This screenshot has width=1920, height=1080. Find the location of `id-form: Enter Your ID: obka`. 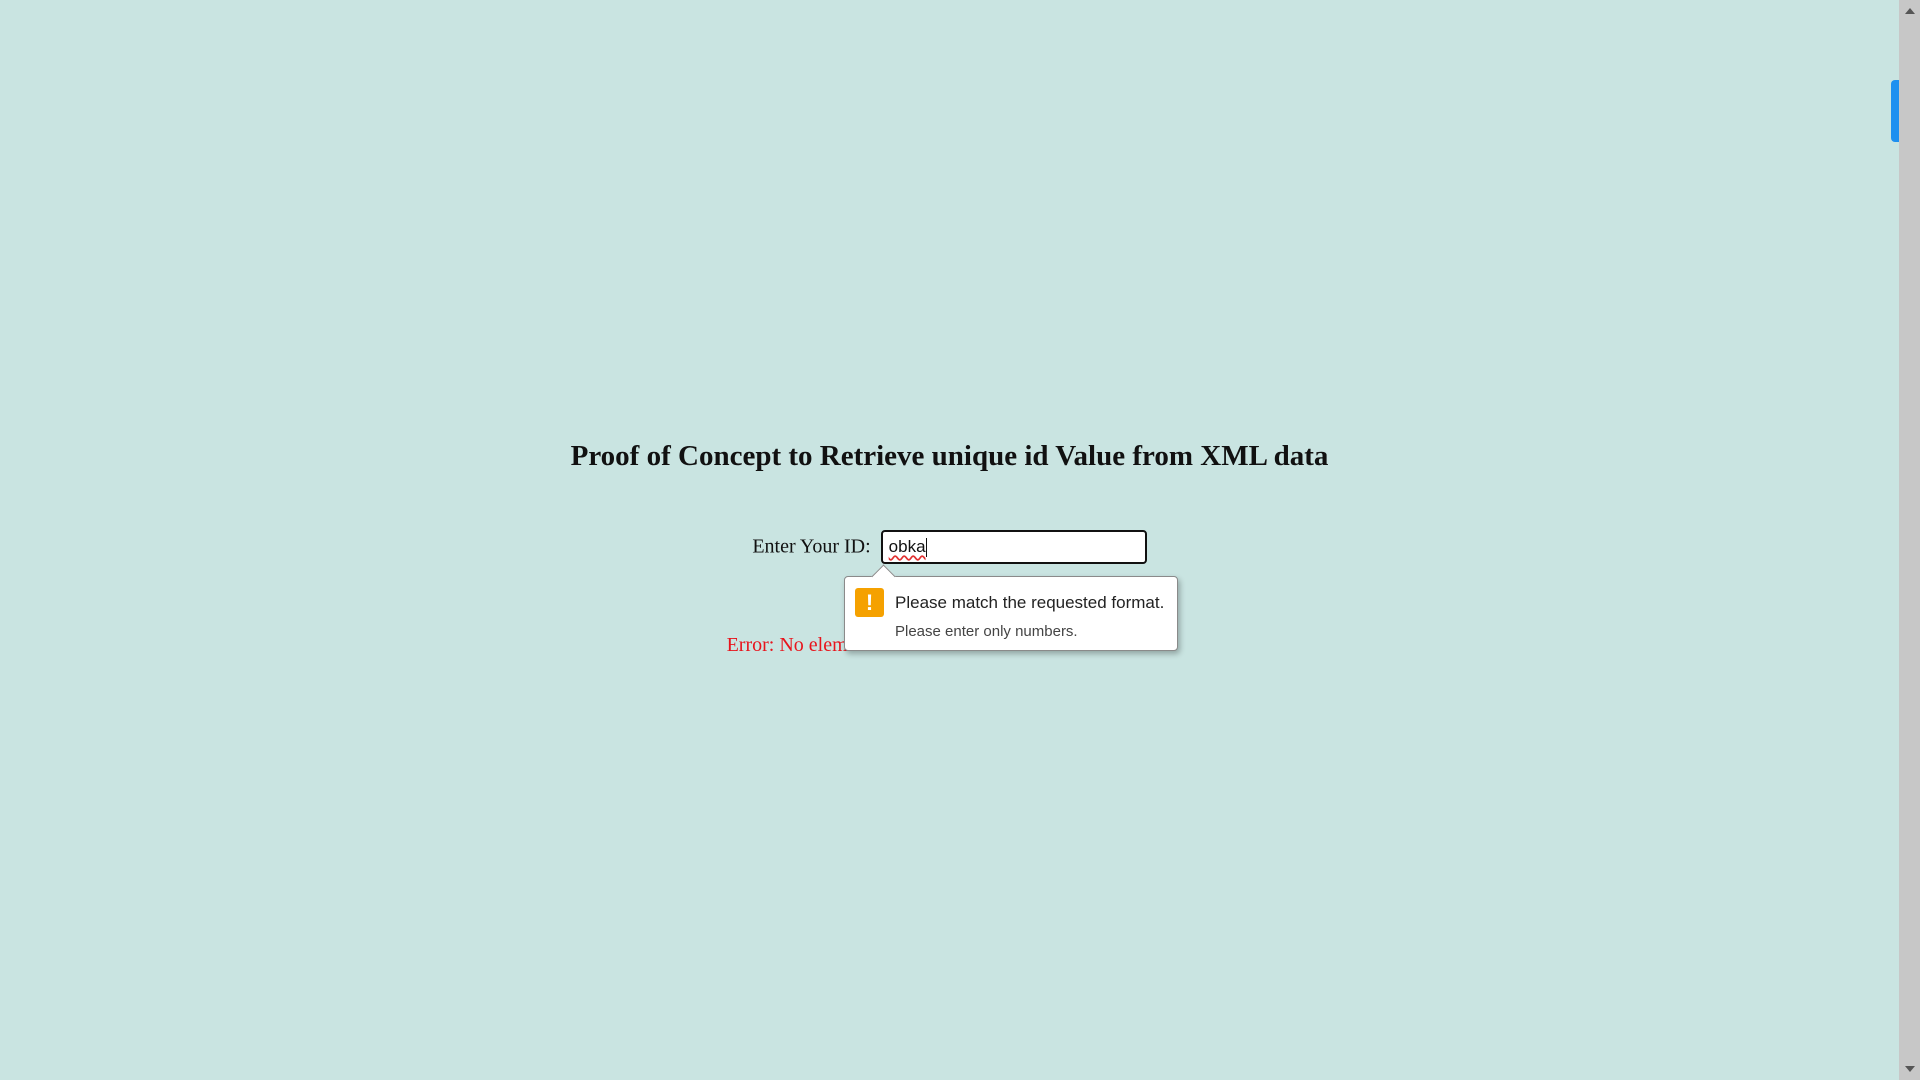

id-form: Enter Your ID: obka is located at coordinates (949, 547).